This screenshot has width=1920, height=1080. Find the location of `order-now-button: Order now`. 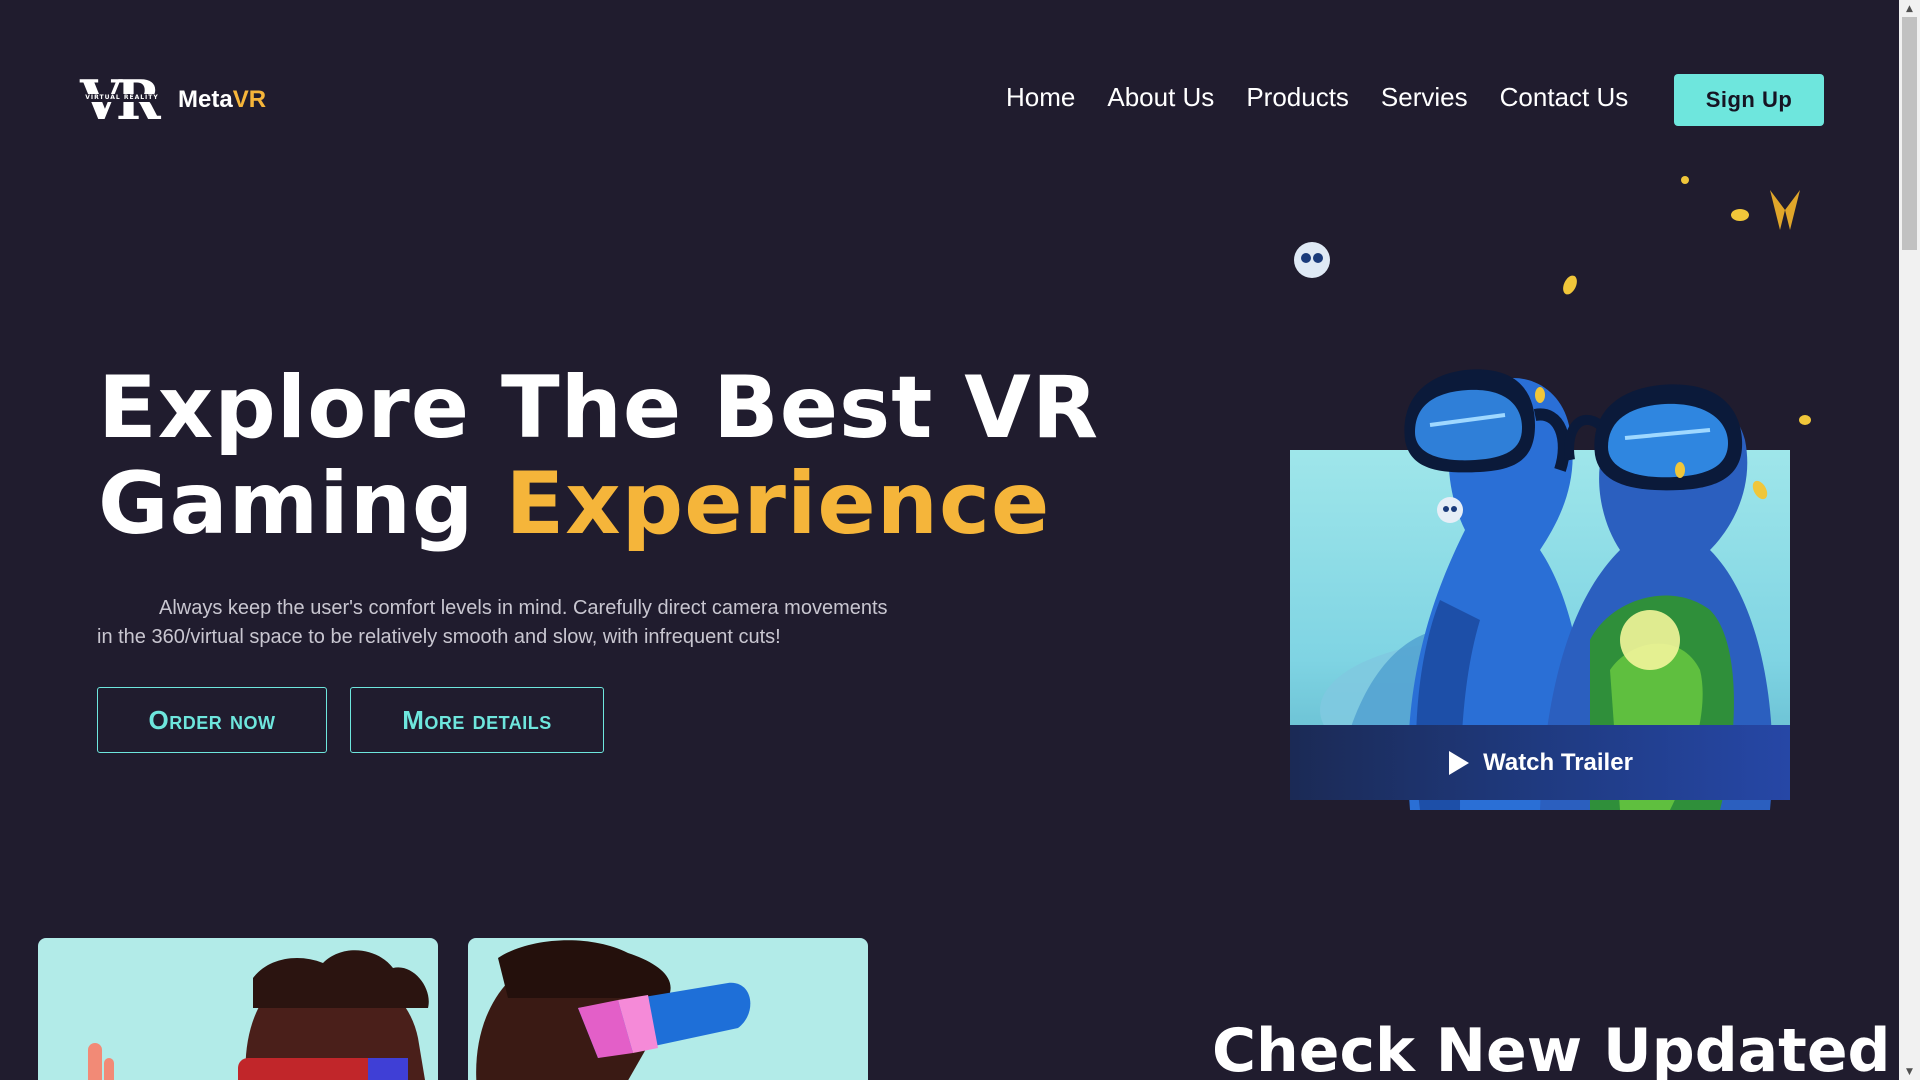

order-now-button: Order now is located at coordinates (212, 720).